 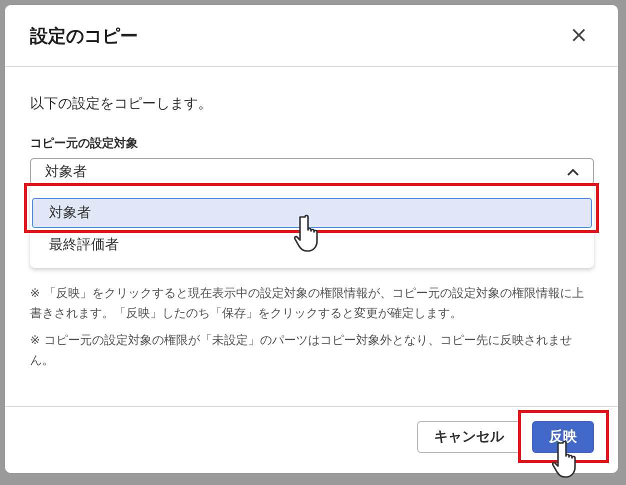 What do you see at coordinates (312, 245) in the screenshot?
I see `dropdown-option: 最終評価者` at bounding box center [312, 245].